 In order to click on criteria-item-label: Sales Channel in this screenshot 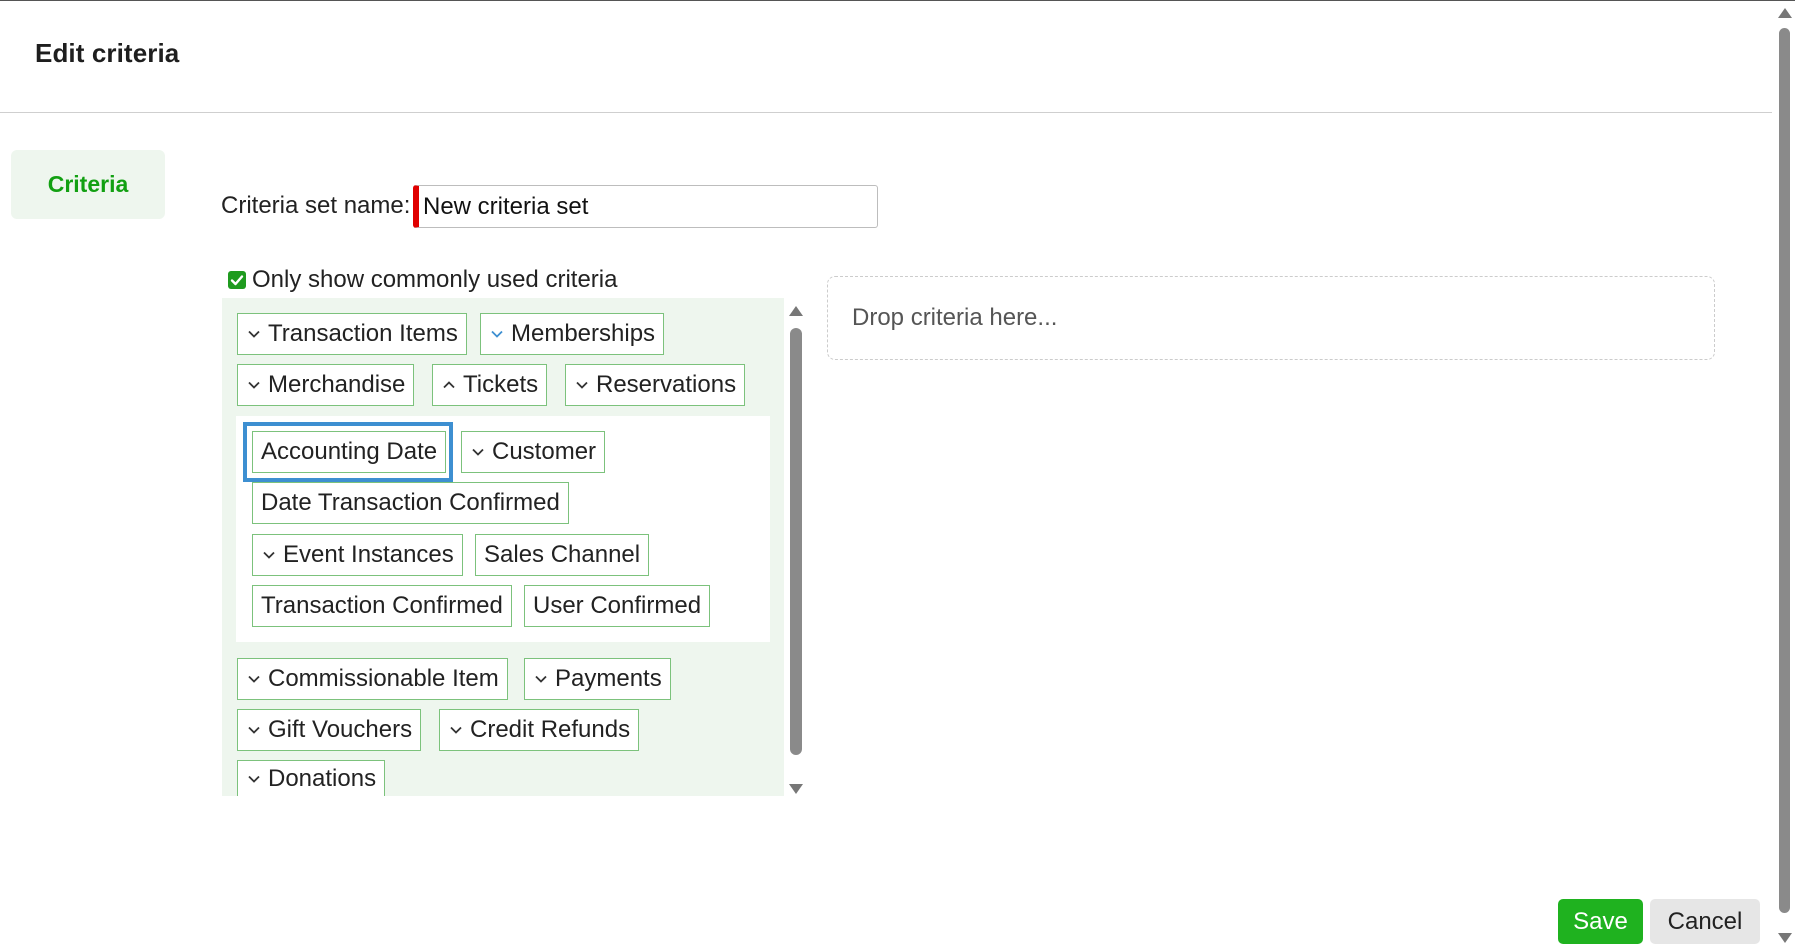, I will do `click(562, 554)`.